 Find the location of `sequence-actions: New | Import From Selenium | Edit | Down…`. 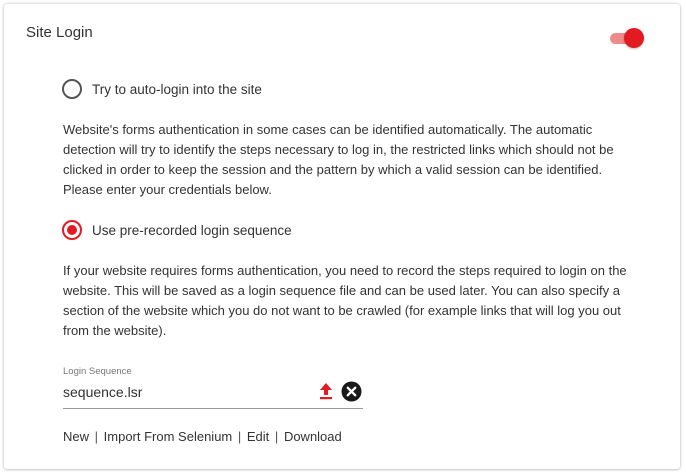

sequence-actions: New | Import From Selenium | Edit | Down… is located at coordinates (202, 436).